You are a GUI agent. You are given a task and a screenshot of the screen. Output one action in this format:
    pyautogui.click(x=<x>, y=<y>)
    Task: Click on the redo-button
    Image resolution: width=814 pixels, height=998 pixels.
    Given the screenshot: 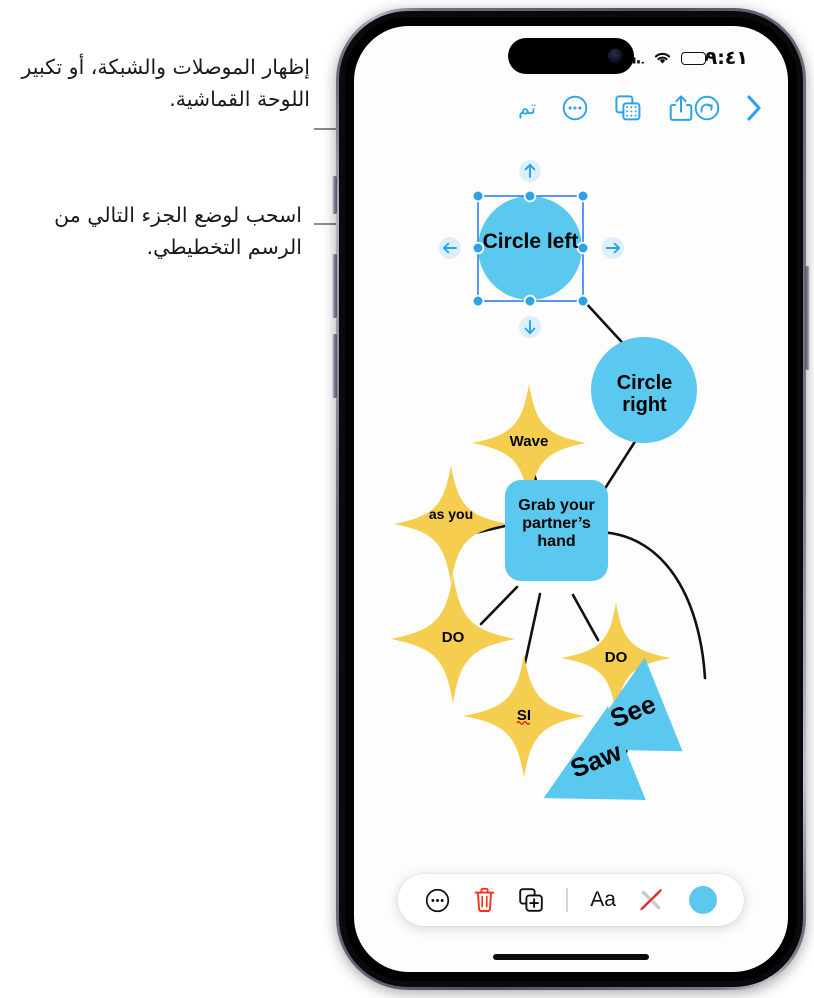 What is the action you would take?
    pyautogui.click(x=707, y=108)
    